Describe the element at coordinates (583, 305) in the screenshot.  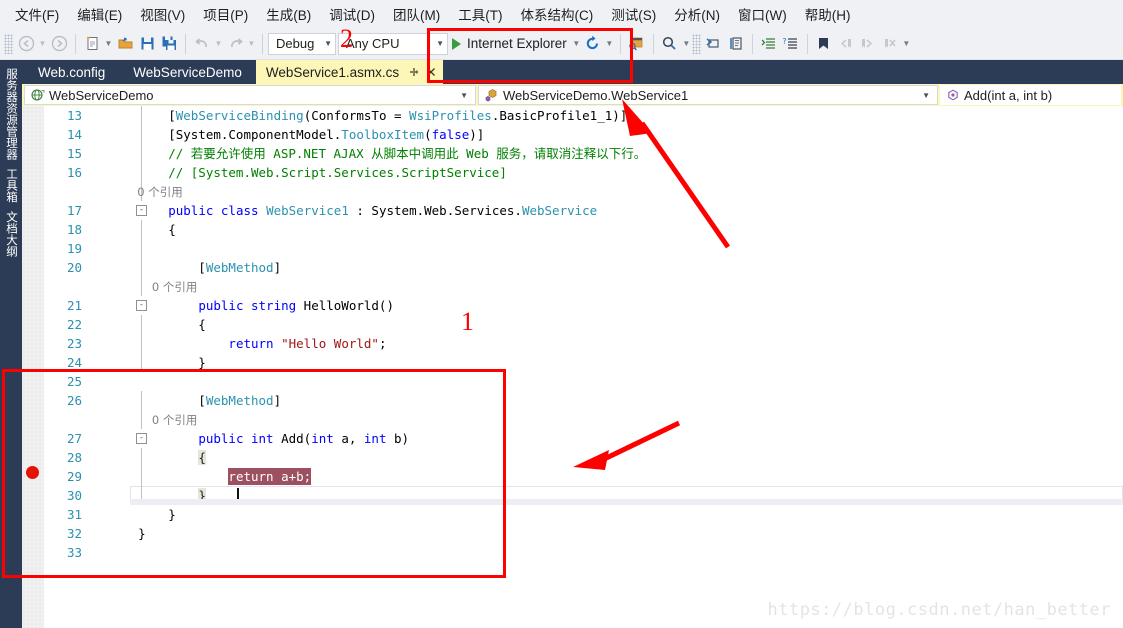
I see `code-line: 21- public string HelloWorld()` at that location.